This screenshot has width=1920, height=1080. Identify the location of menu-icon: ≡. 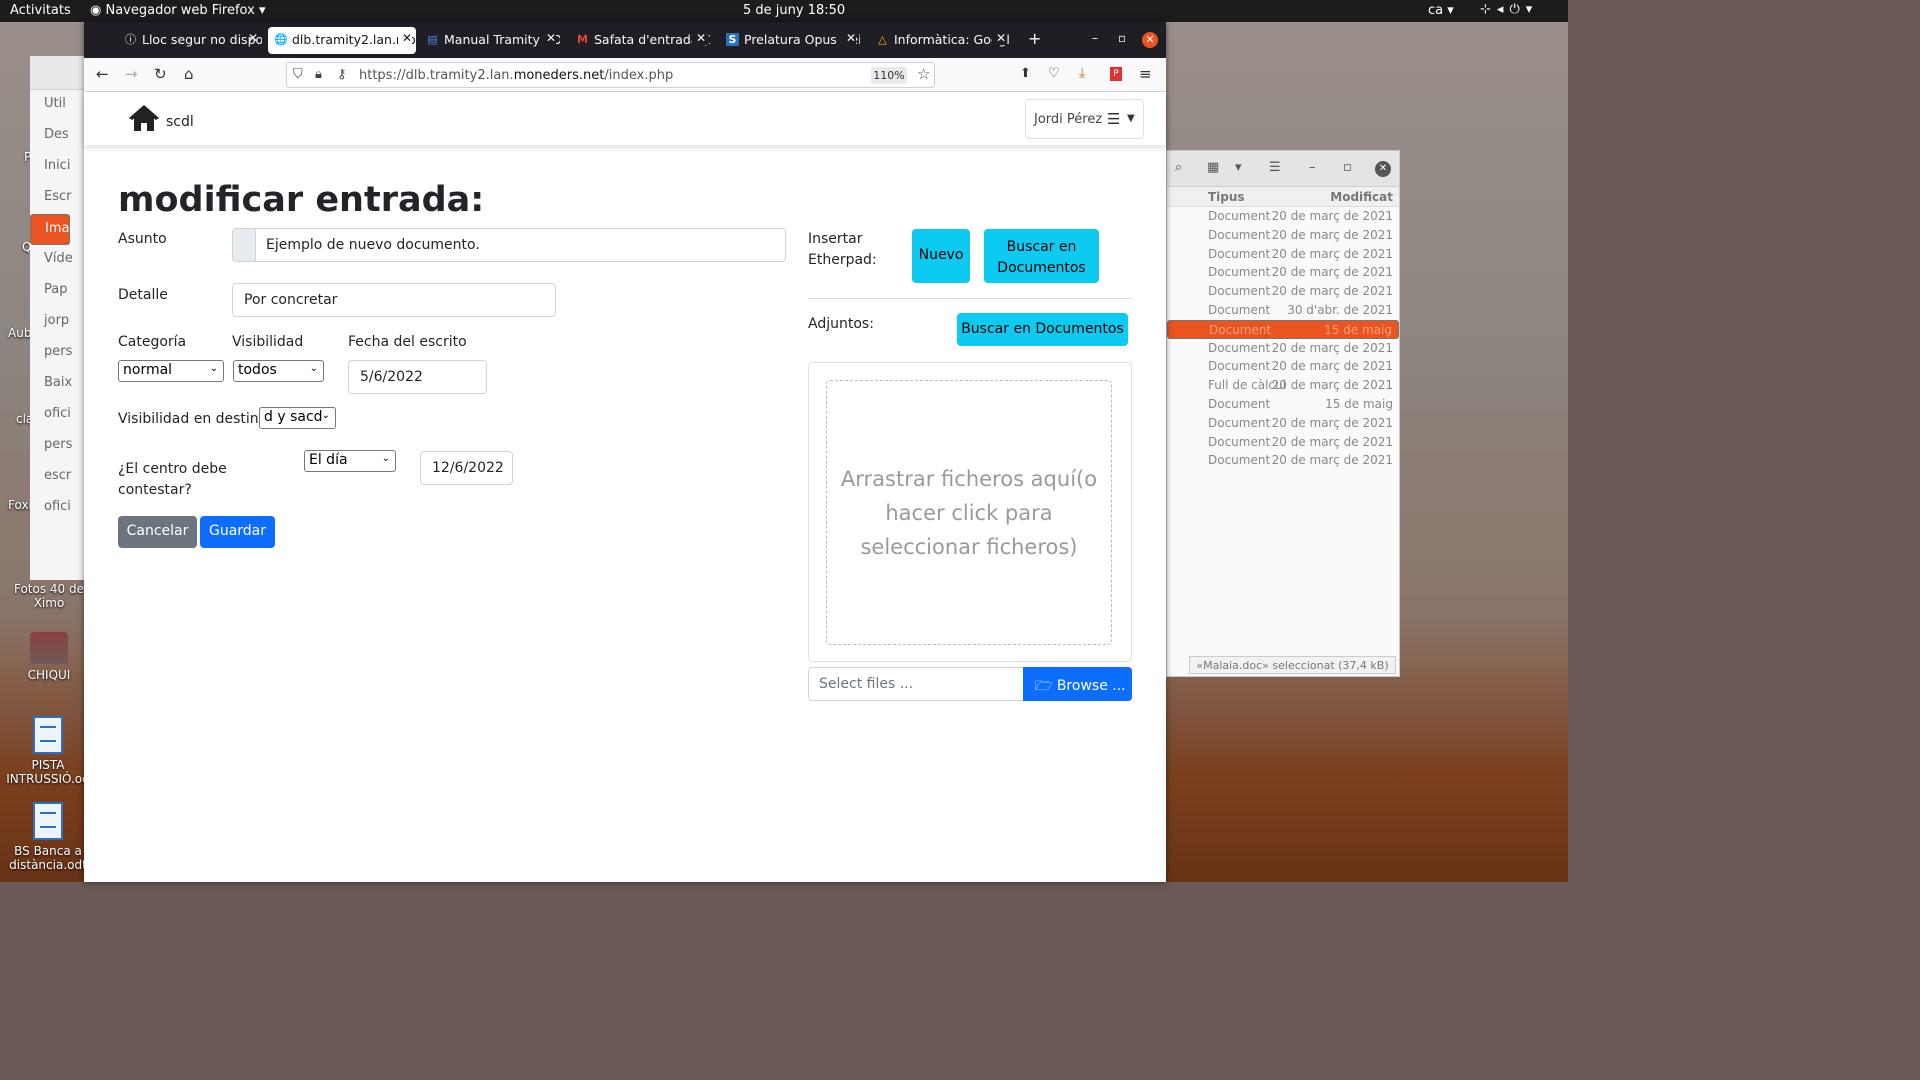
(1145, 74).